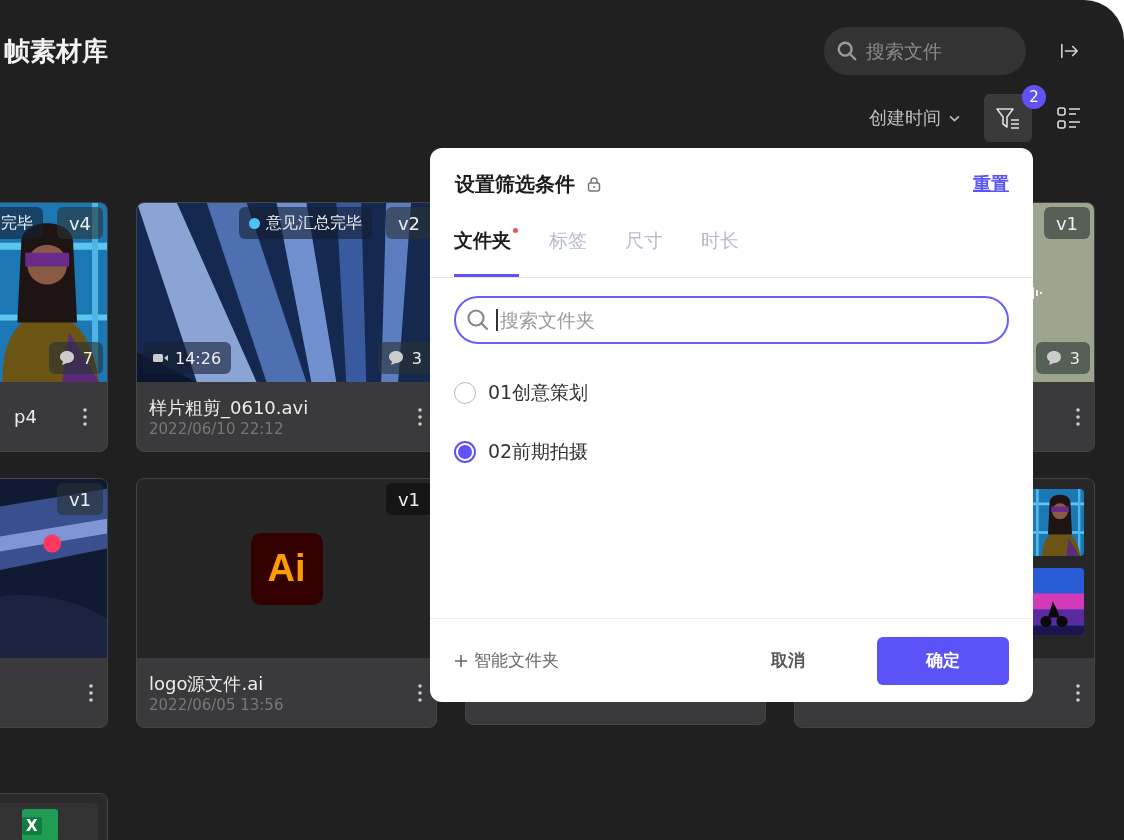 The height and width of the screenshot is (840, 1124). I want to click on file-card: Ai v1 logo源文件.ai 2022/06/05 13:56, so click(286, 603).